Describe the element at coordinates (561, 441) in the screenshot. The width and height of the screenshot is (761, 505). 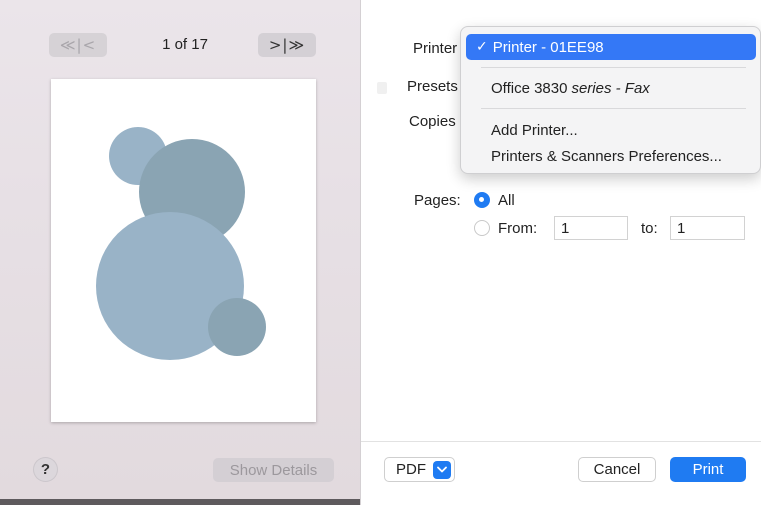
I see `footer-divider` at that location.